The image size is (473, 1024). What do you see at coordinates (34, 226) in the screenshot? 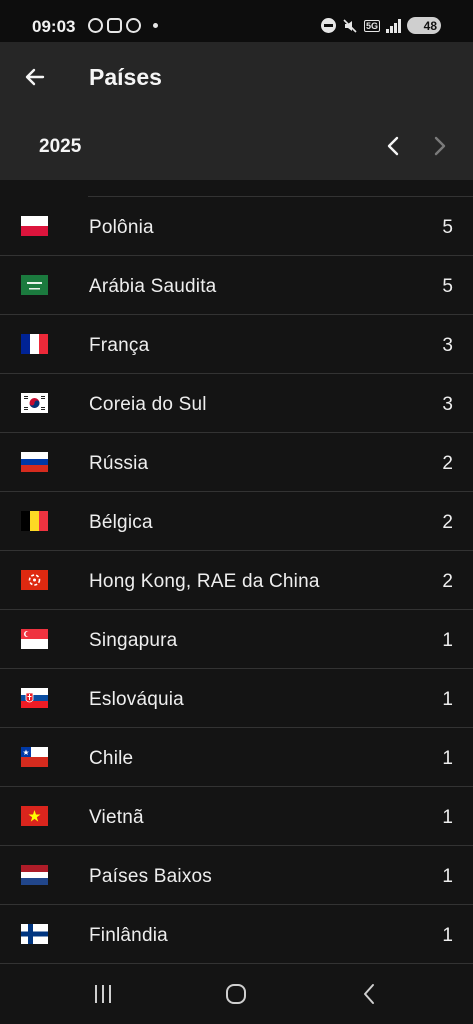
I see `poland-flag-icon` at bounding box center [34, 226].